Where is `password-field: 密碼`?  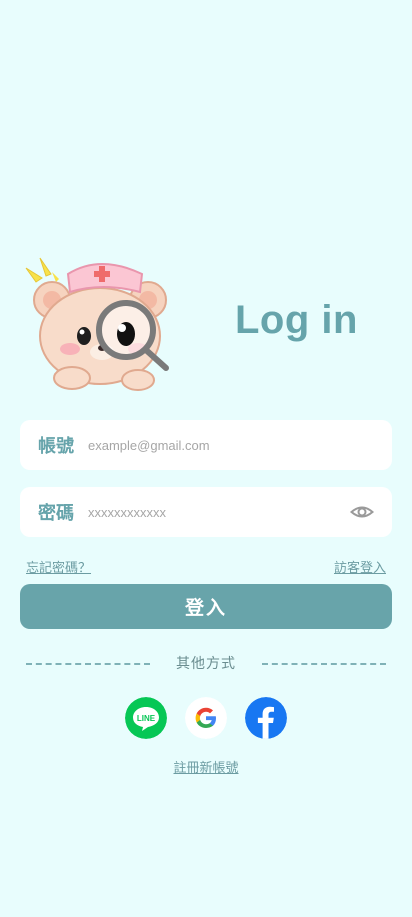
password-field: 密碼 is located at coordinates (206, 512).